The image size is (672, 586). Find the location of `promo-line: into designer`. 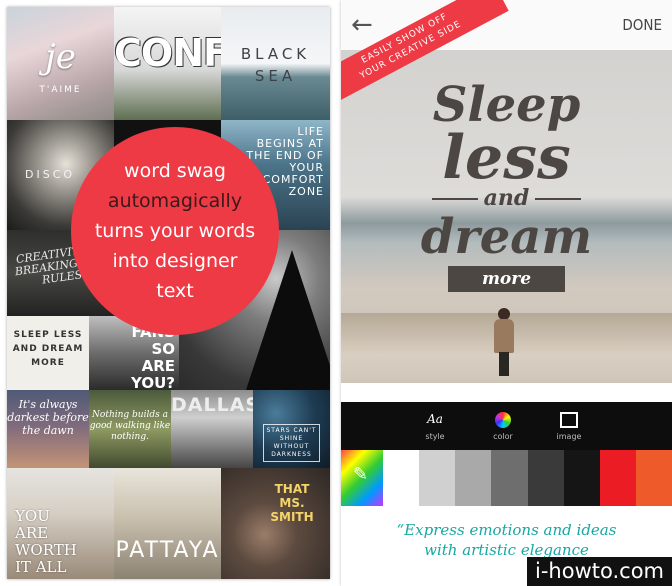

promo-line: into designer is located at coordinates (175, 261).